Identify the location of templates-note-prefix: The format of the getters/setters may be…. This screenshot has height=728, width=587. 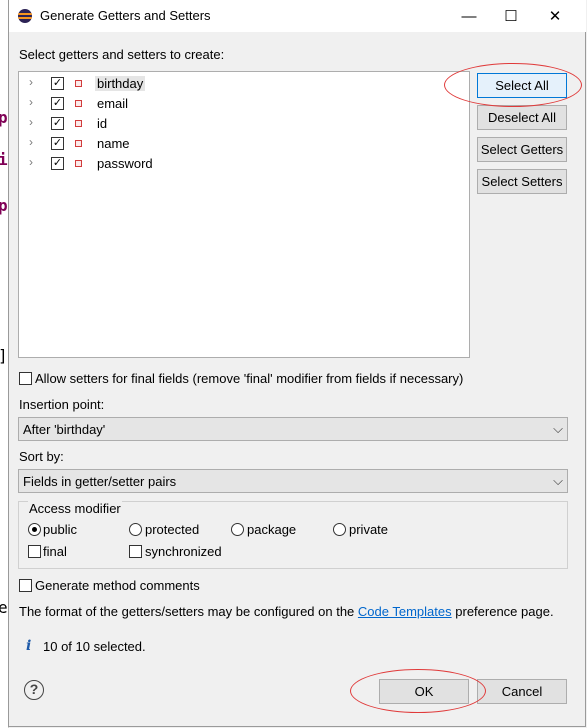
(187, 611).